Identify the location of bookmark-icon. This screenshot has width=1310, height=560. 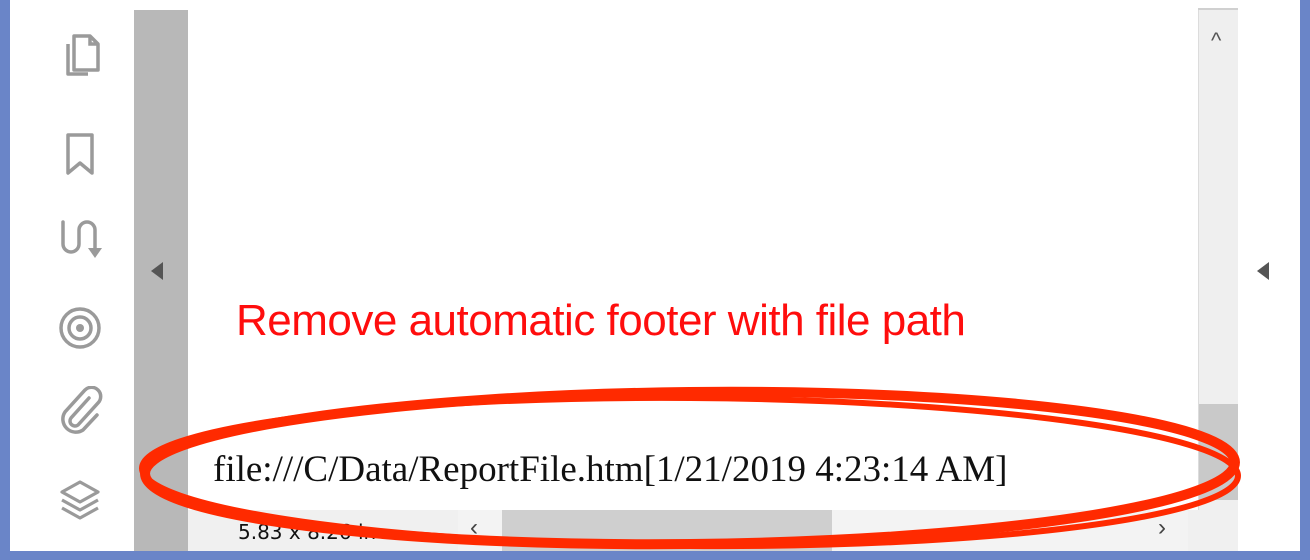
(80, 154).